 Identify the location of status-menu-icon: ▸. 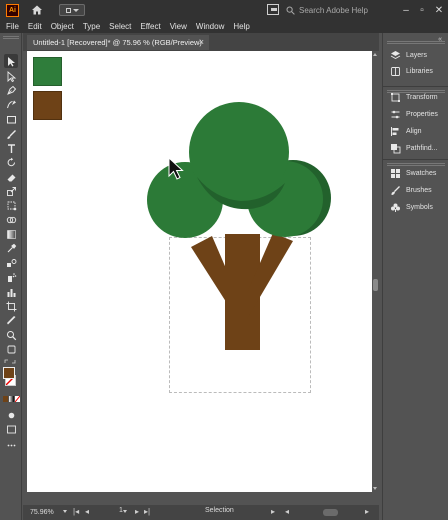
(273, 511).